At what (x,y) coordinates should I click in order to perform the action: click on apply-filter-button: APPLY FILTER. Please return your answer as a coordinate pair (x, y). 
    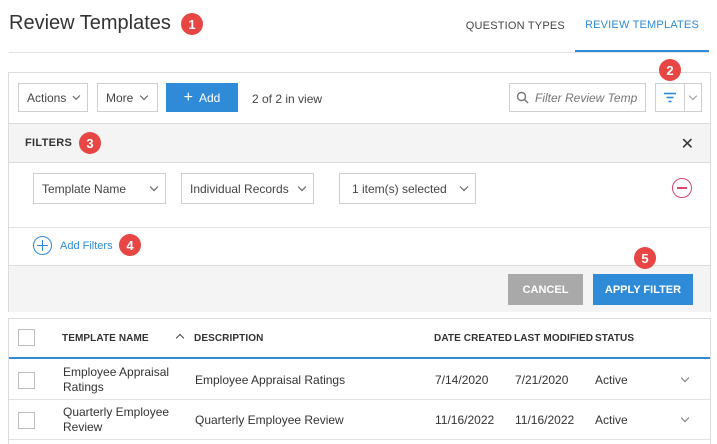
    Looking at the image, I should click on (643, 289).